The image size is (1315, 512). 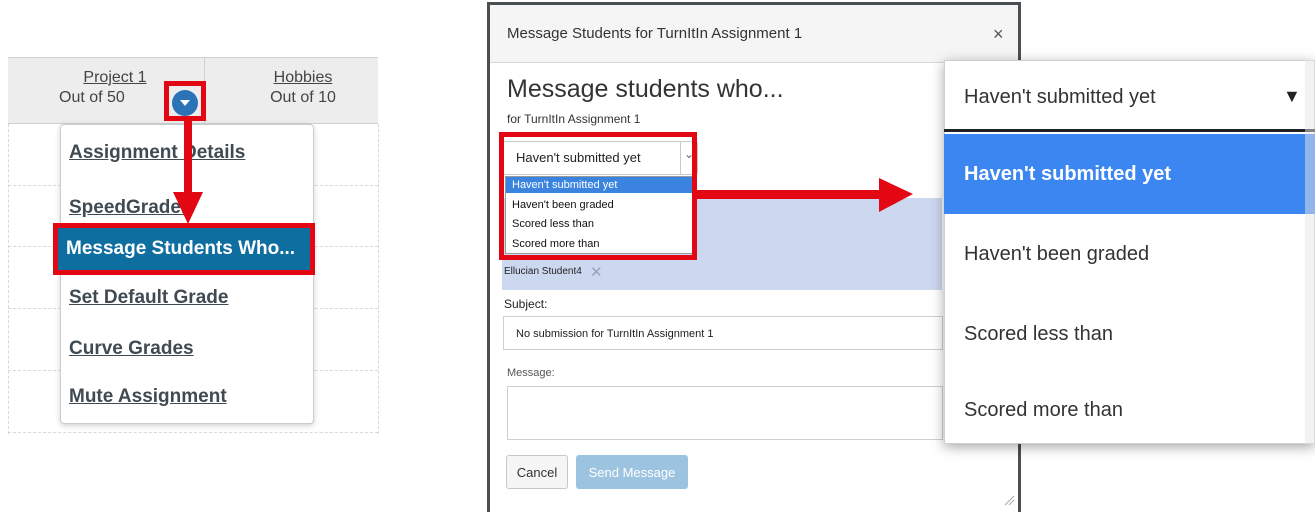 I want to click on column-title: Hobbies, so click(x=303, y=78).